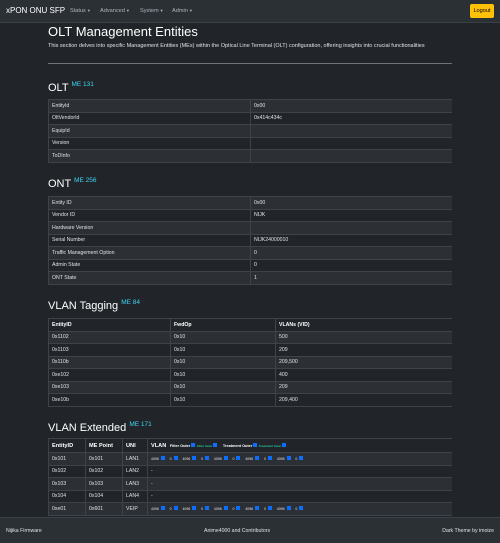 This screenshot has height=543, width=500. I want to click on footer-left: Nijika Firmware, so click(24, 531).